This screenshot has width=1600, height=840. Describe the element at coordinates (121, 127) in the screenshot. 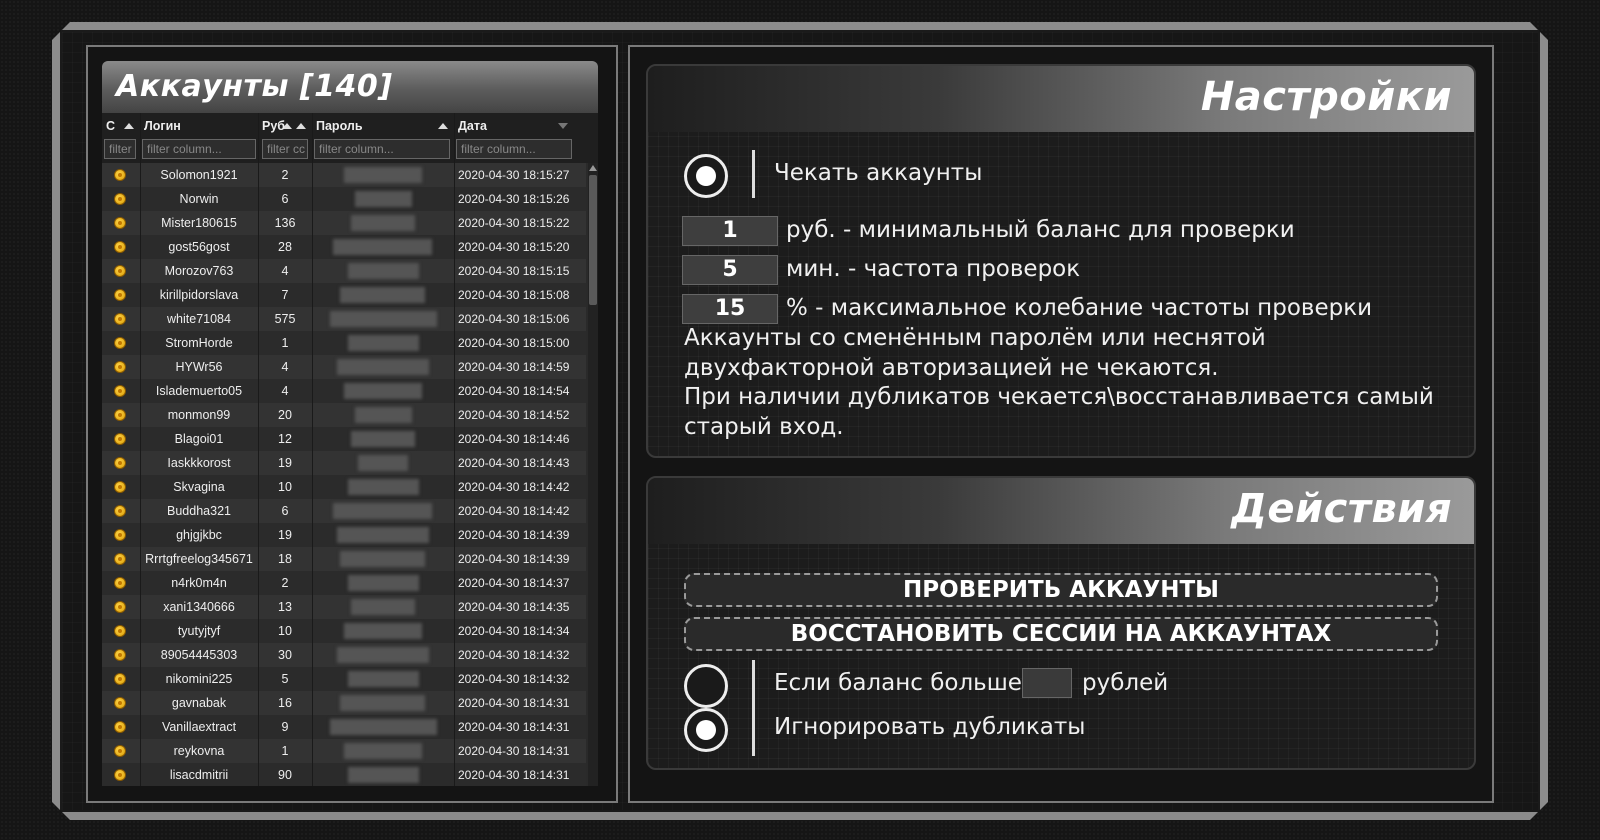

I see `column-header-status: С` at that location.